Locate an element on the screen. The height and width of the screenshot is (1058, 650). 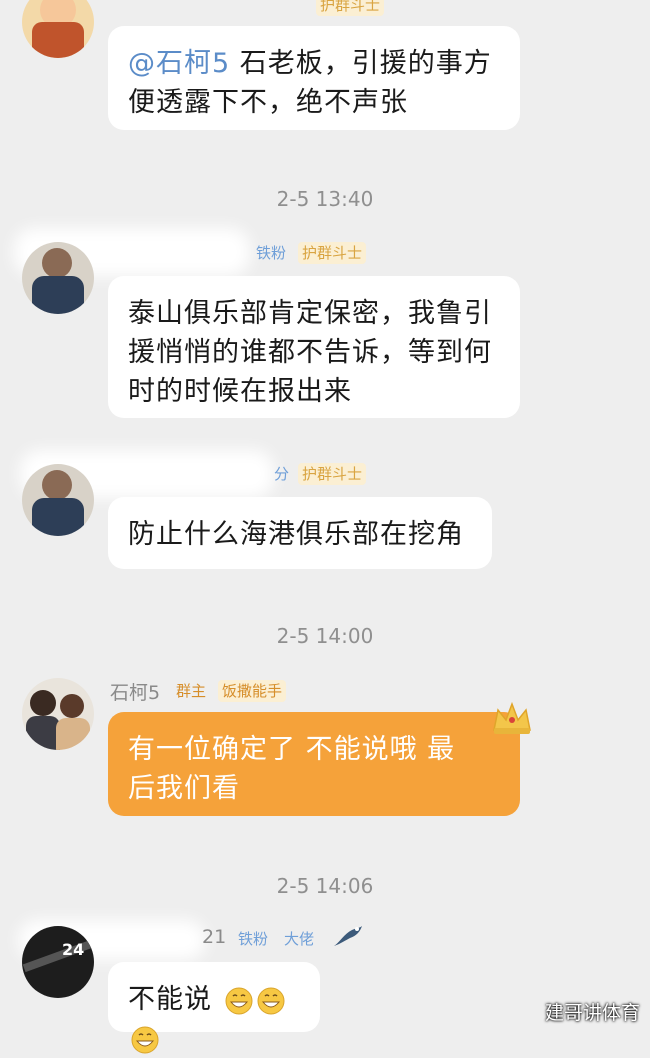
message-bubble: 泰山俱乐部肯定保密，我鲁引 援悄悄的谁都不告诉，等到何 时的时候在报出来 is located at coordinates (314, 347).